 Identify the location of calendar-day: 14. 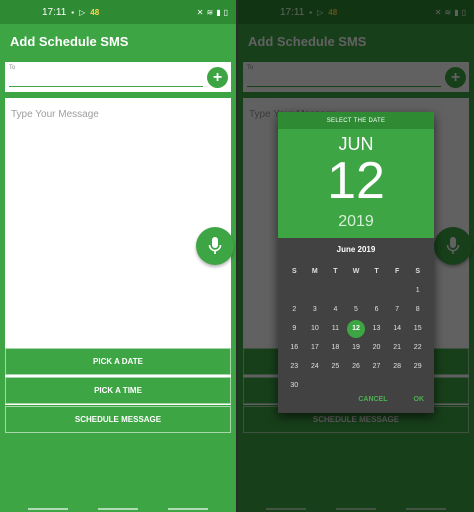
(397, 328).